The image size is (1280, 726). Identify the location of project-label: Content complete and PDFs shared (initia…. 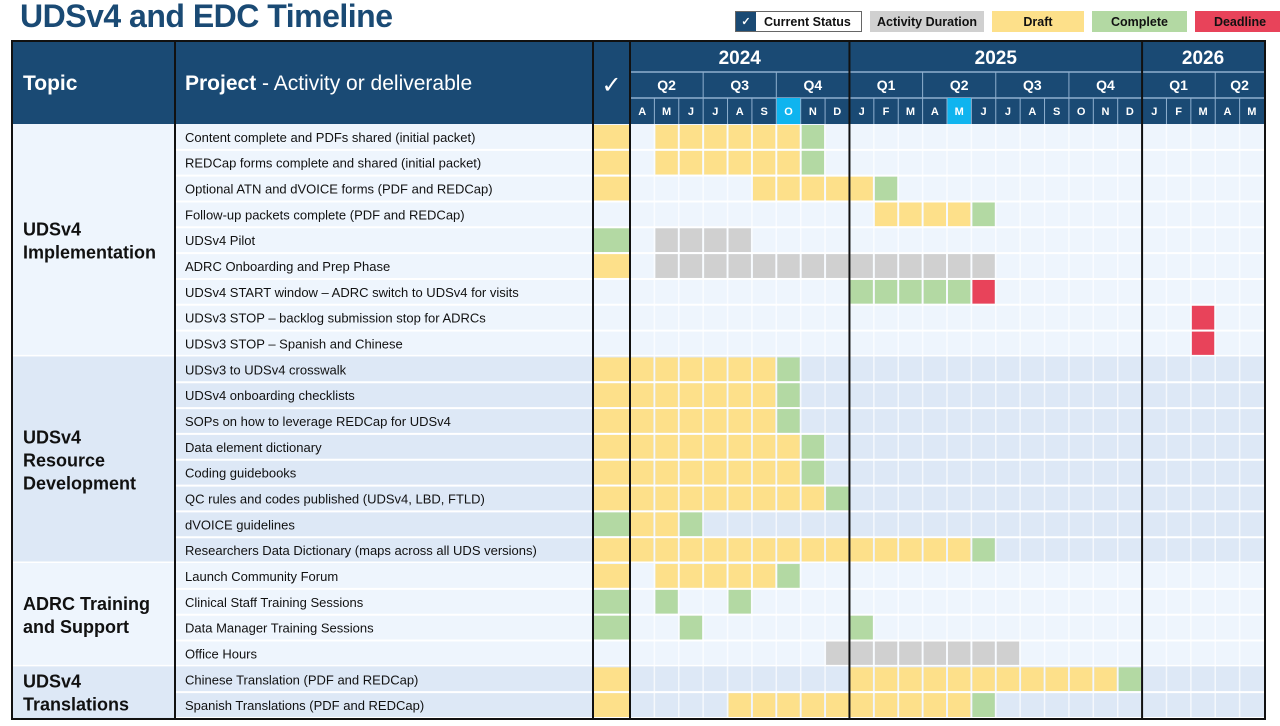
(330, 137).